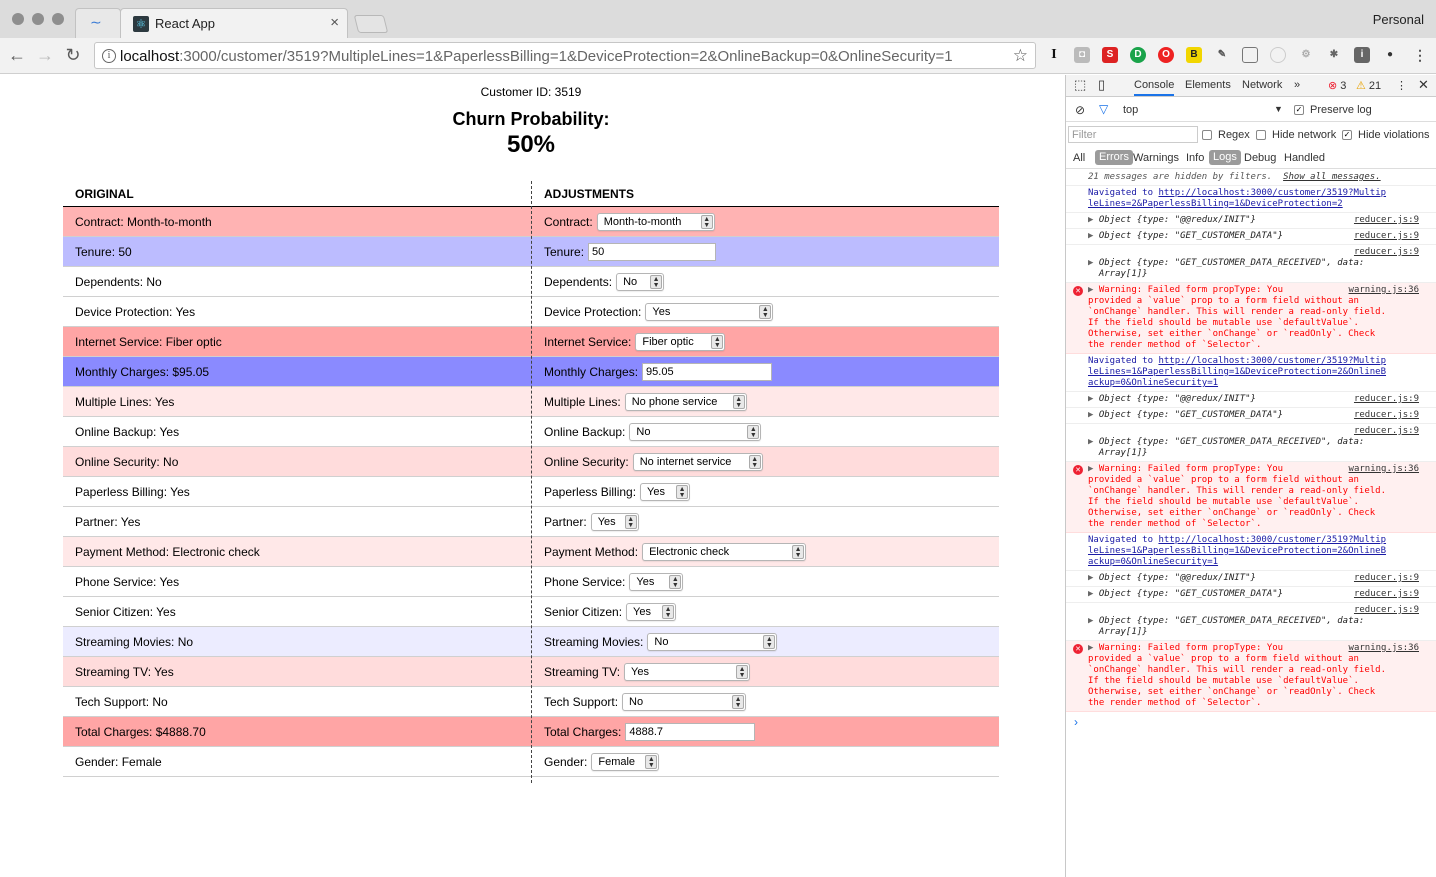 The height and width of the screenshot is (877, 1436). Describe the element at coordinates (636, 702) in the screenshot. I see `select-value: No` at that location.